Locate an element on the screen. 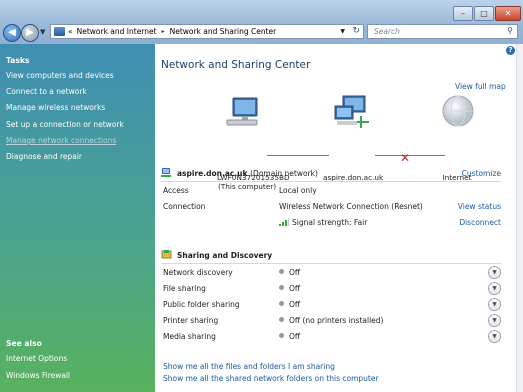 The width and height of the screenshot is (523, 392). network-section-title-group: aspire.don.ac.uk (Domain network) is located at coordinates (247, 173).